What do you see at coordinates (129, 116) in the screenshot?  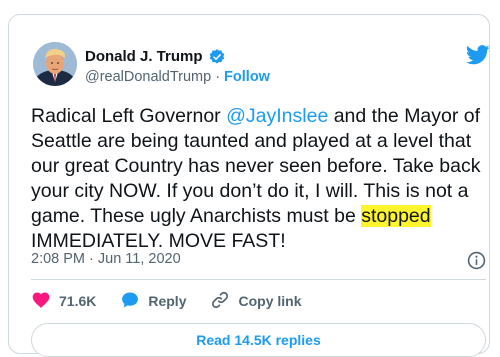 I see `tweet-text-intro: Radical Left Governor` at bounding box center [129, 116].